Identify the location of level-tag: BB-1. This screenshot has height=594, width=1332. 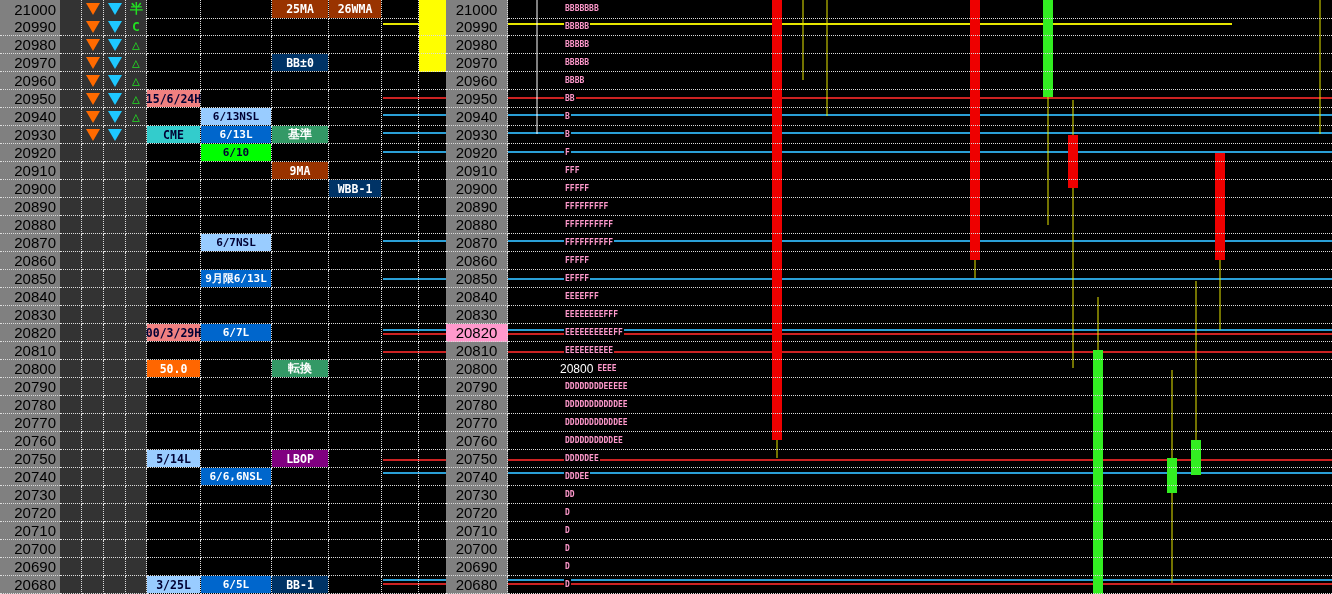
(300, 584).